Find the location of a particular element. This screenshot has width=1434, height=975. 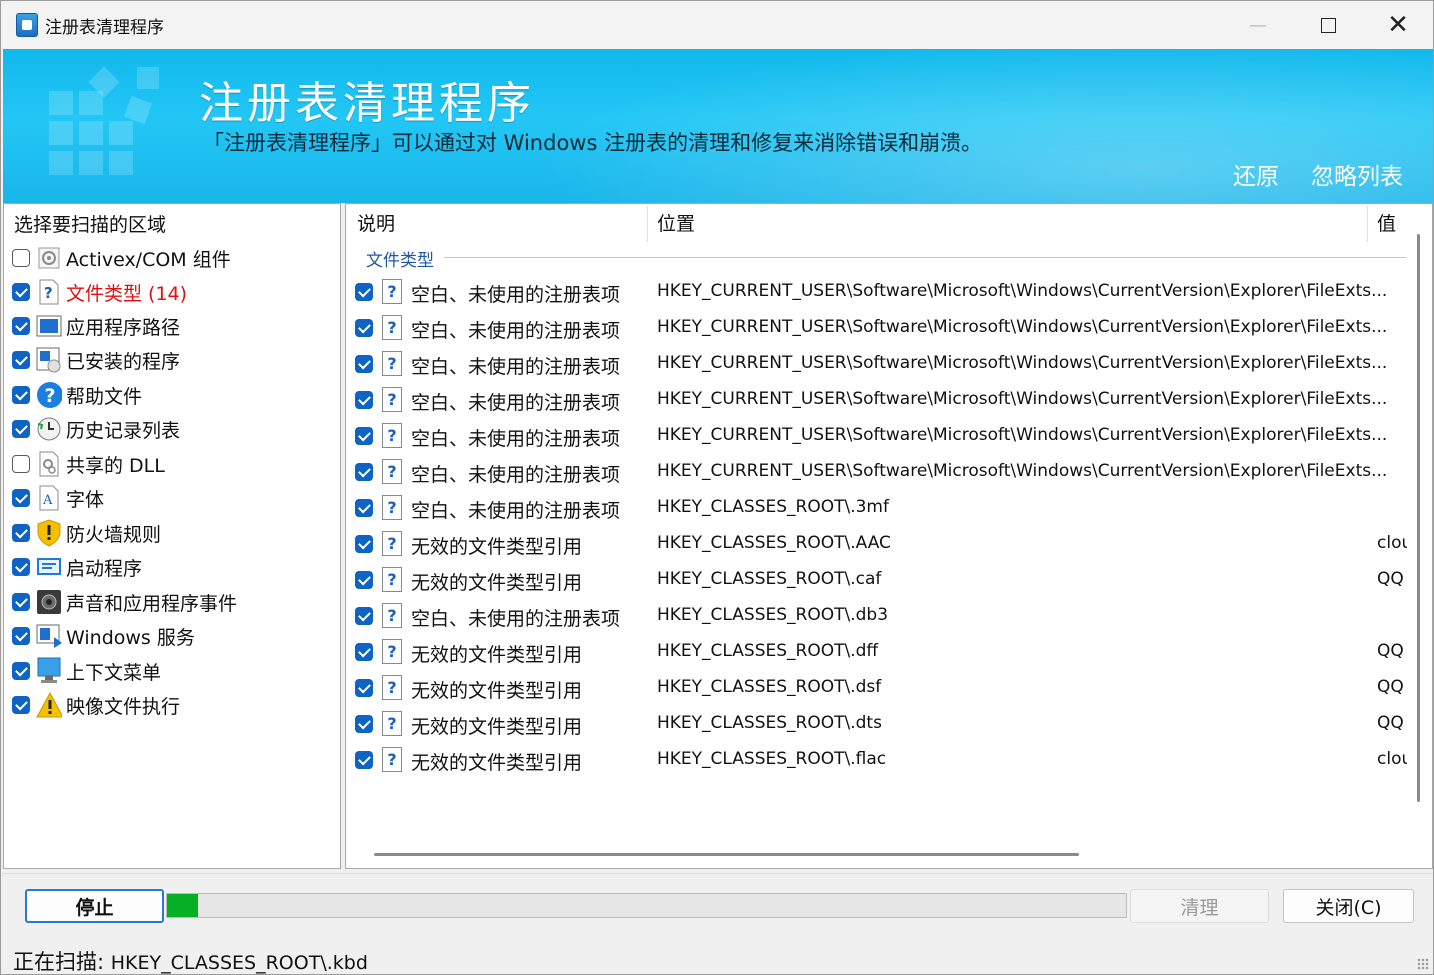

scan-area-fonts: A 字体 is located at coordinates (58, 498).